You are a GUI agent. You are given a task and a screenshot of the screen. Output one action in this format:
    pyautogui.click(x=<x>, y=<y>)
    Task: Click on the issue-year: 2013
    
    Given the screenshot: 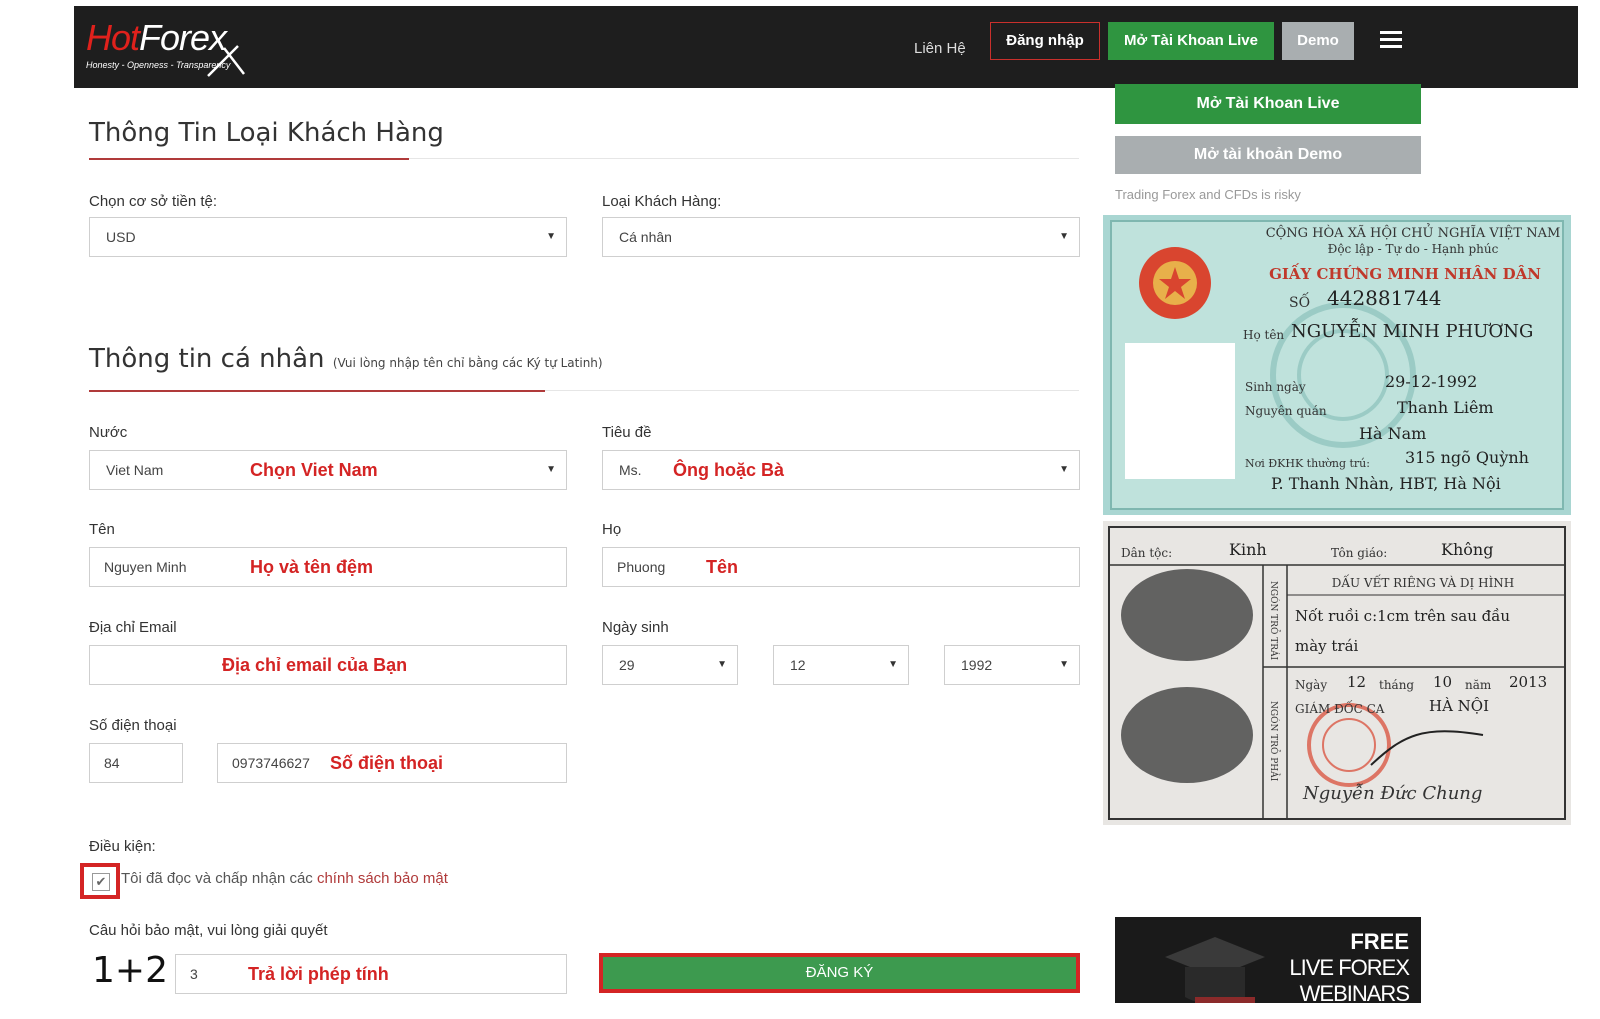 What is the action you would take?
    pyautogui.click(x=1528, y=682)
    